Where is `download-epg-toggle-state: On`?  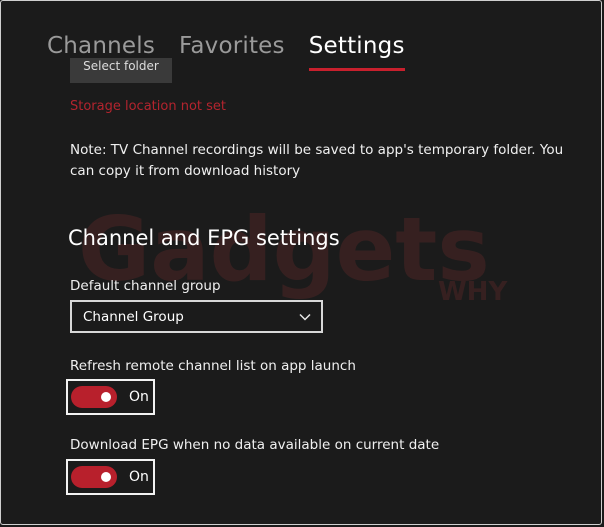 download-epg-toggle-state: On is located at coordinates (139, 477).